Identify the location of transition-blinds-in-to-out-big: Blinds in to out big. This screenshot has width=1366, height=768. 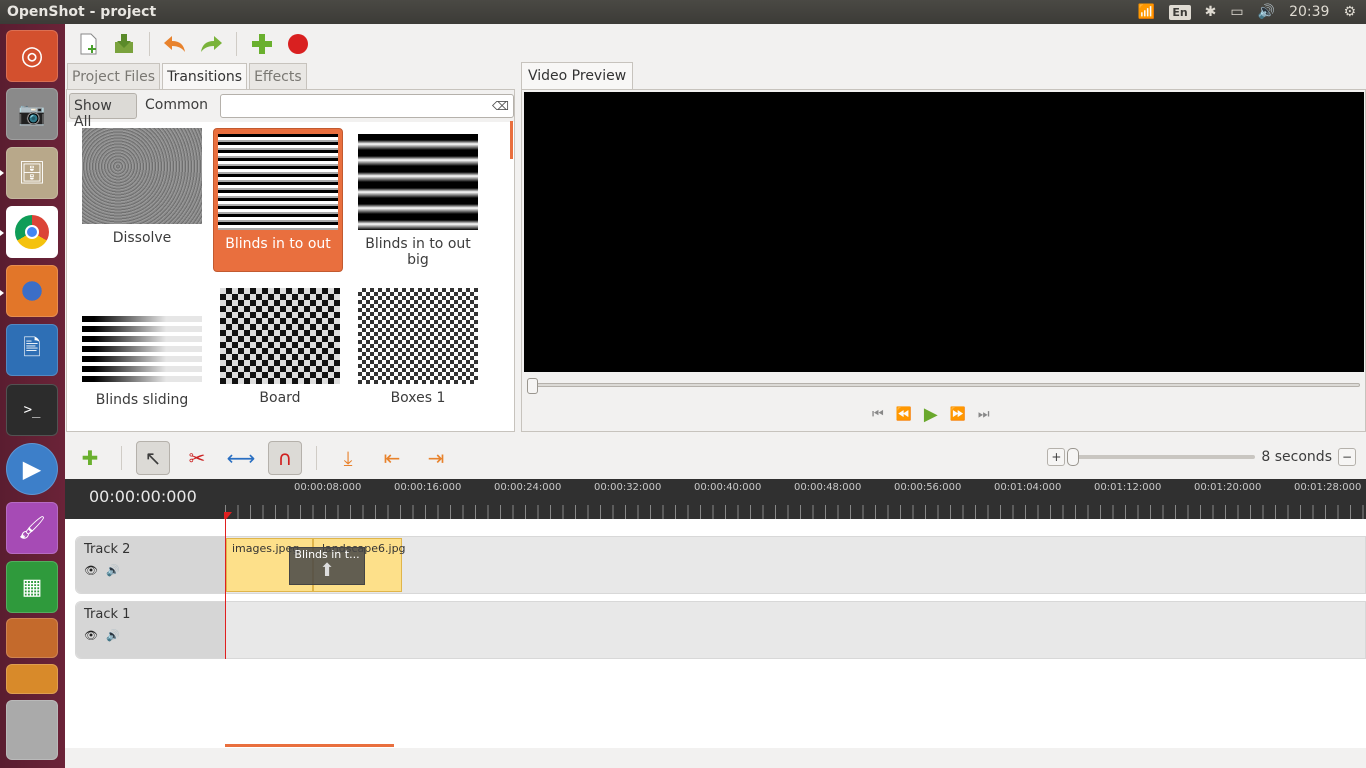
(418, 201).